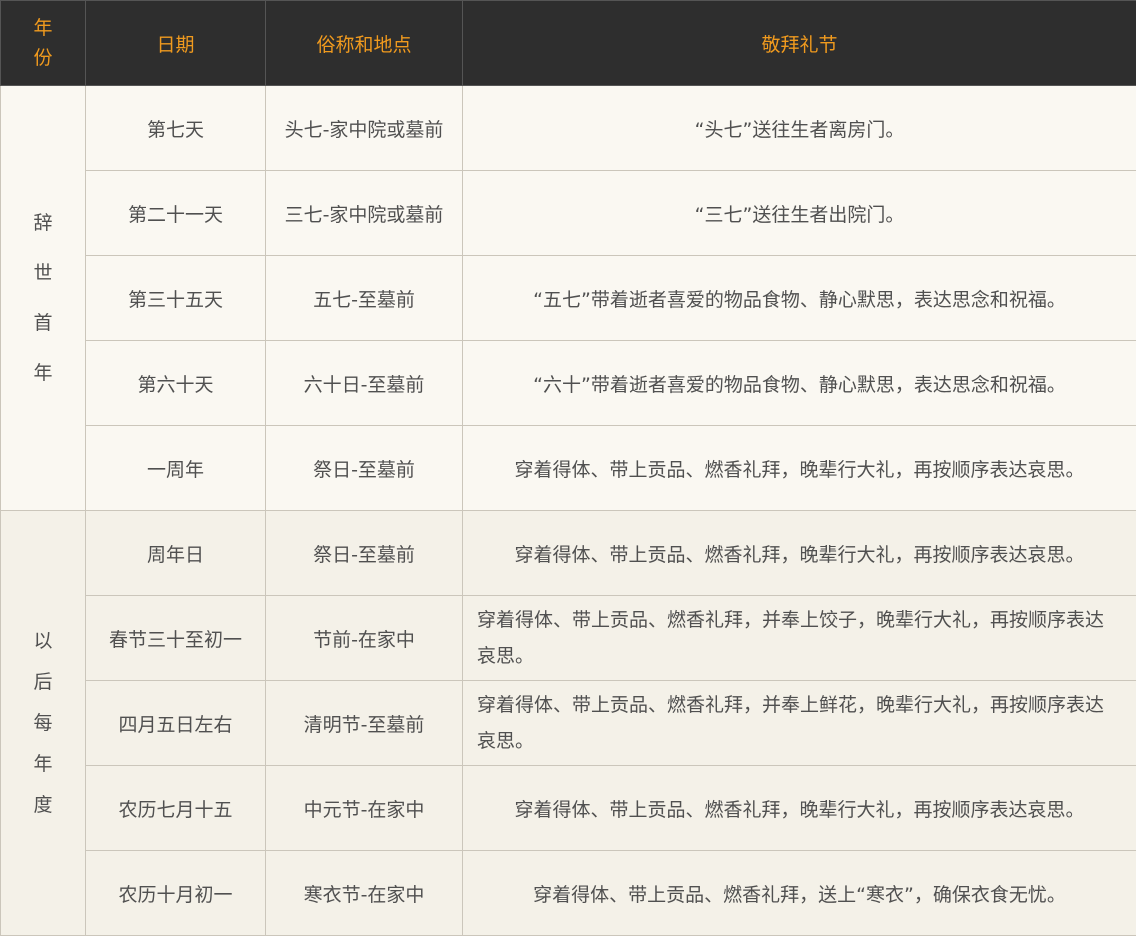 This screenshot has width=1136, height=943. I want to click on ritual-cell: 穿着得体、带上贡品、燃香礼拜，送上“寒衣”，确保衣食无忧。, so click(799, 893).